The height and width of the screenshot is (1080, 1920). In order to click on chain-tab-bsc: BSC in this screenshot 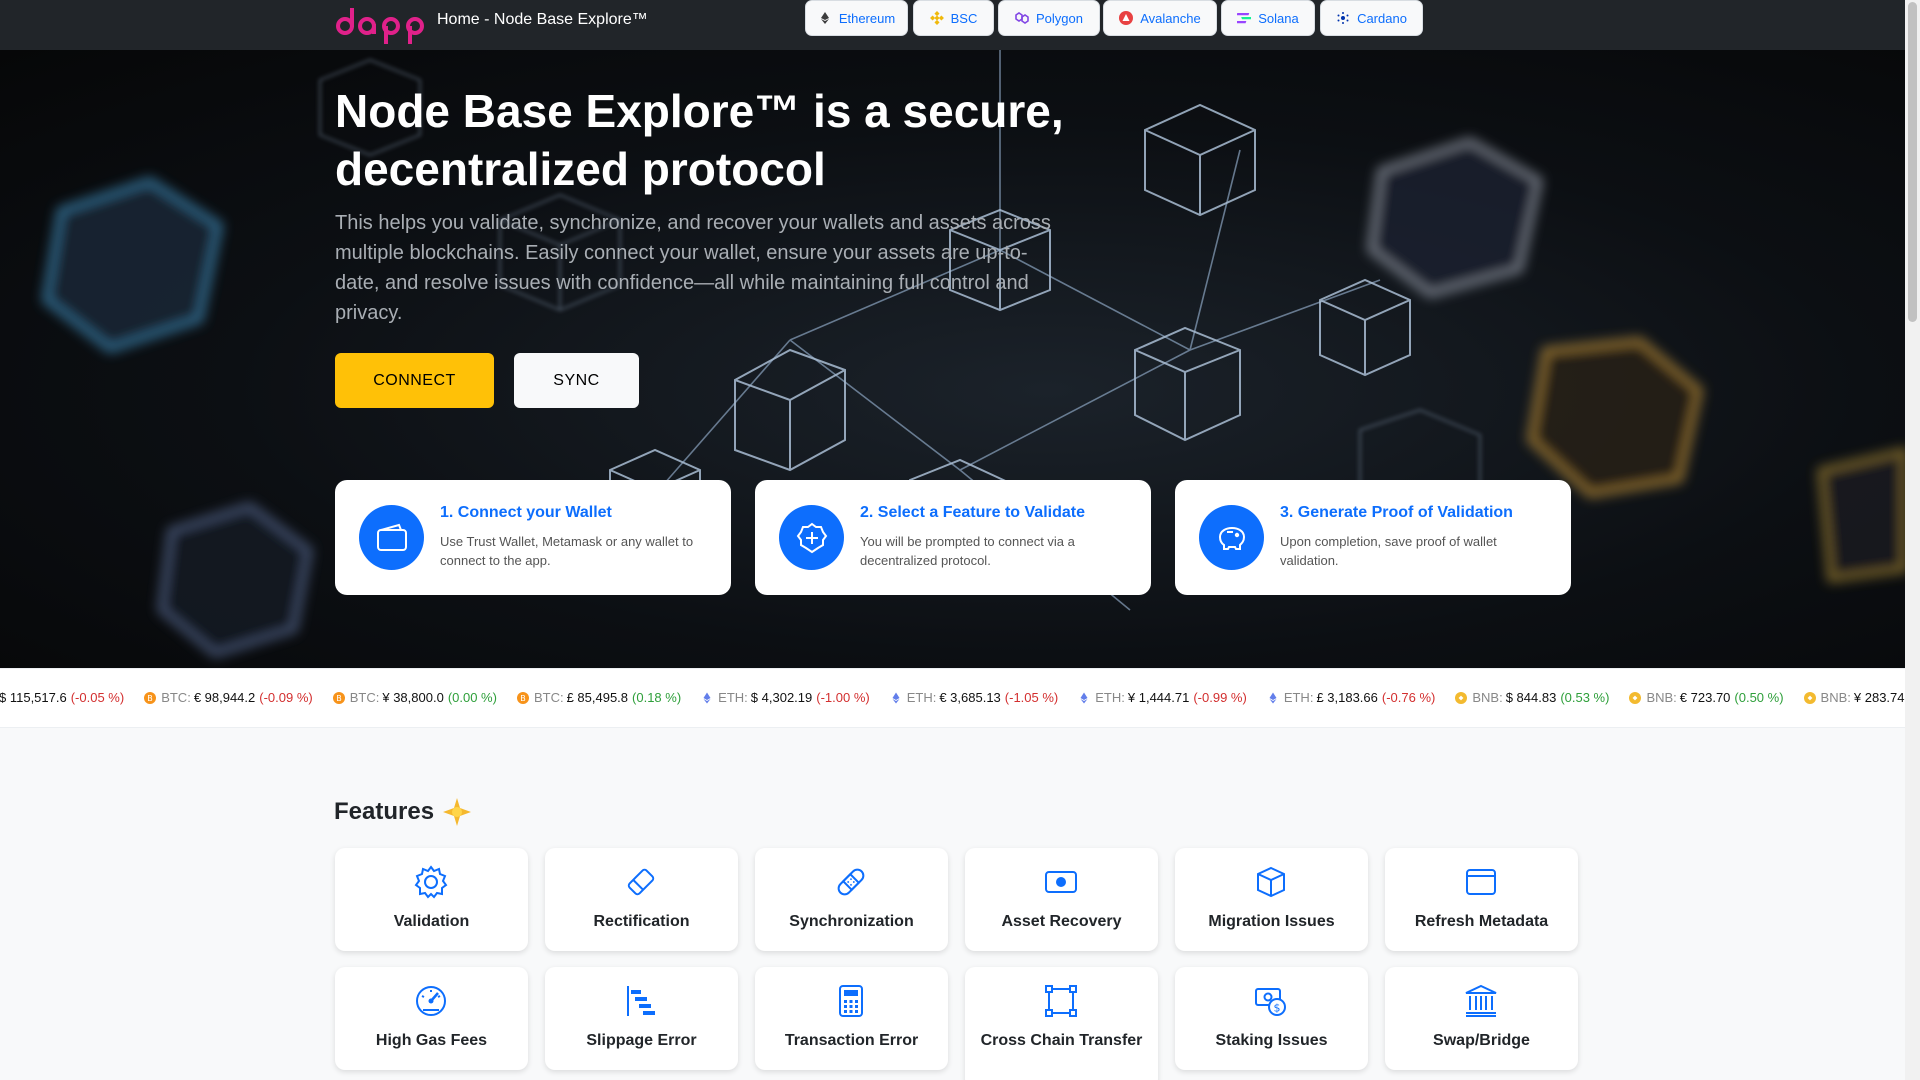, I will do `click(953, 18)`.